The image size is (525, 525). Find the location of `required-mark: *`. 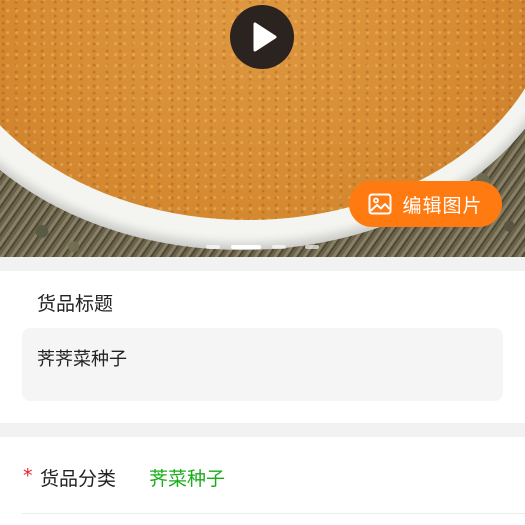

required-mark: * is located at coordinates (28, 476).